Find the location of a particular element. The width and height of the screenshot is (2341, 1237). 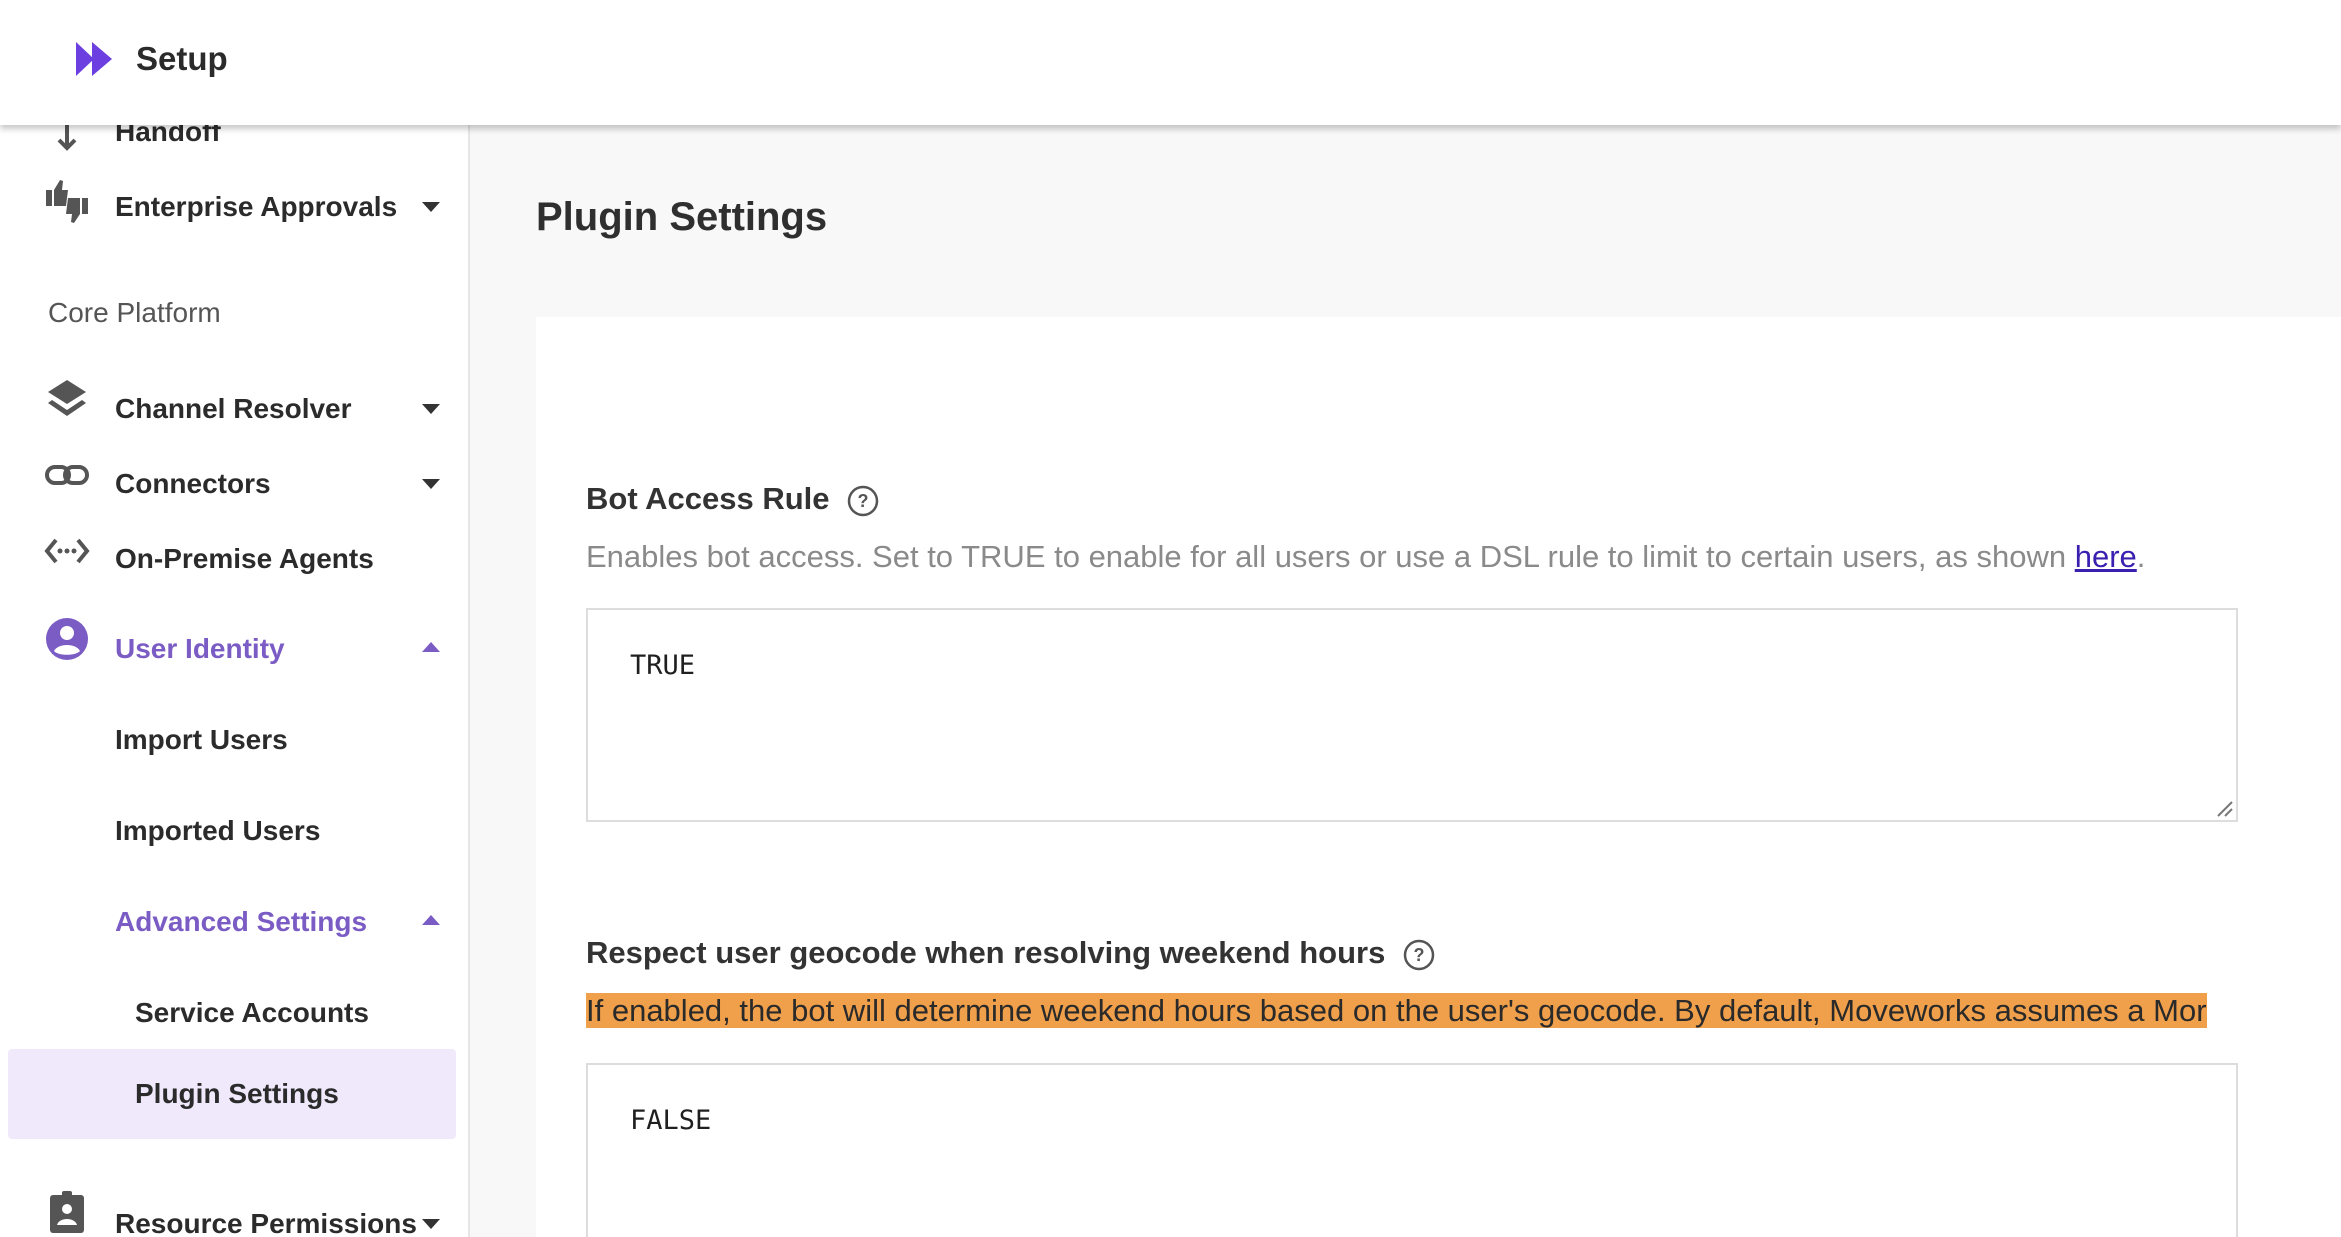

sidebar-item-on-premise-agents: On-Premise Agents is located at coordinates (234, 559).